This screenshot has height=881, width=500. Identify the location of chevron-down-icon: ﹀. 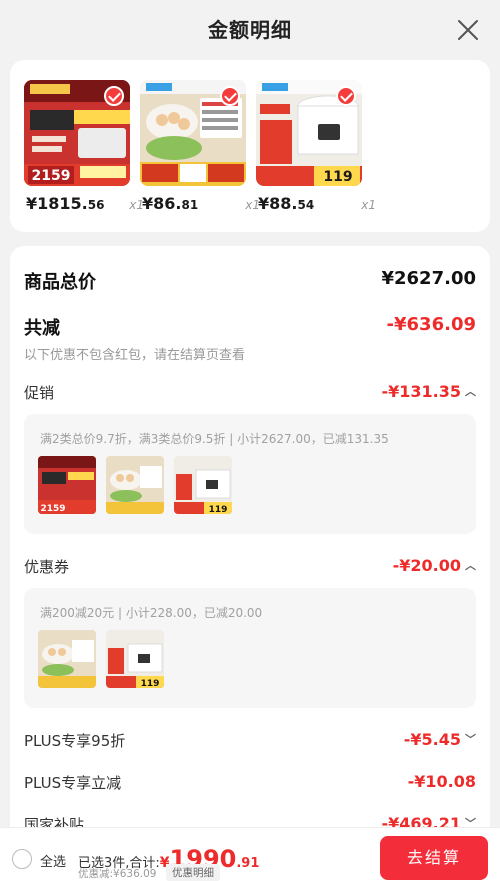
(470, 739).